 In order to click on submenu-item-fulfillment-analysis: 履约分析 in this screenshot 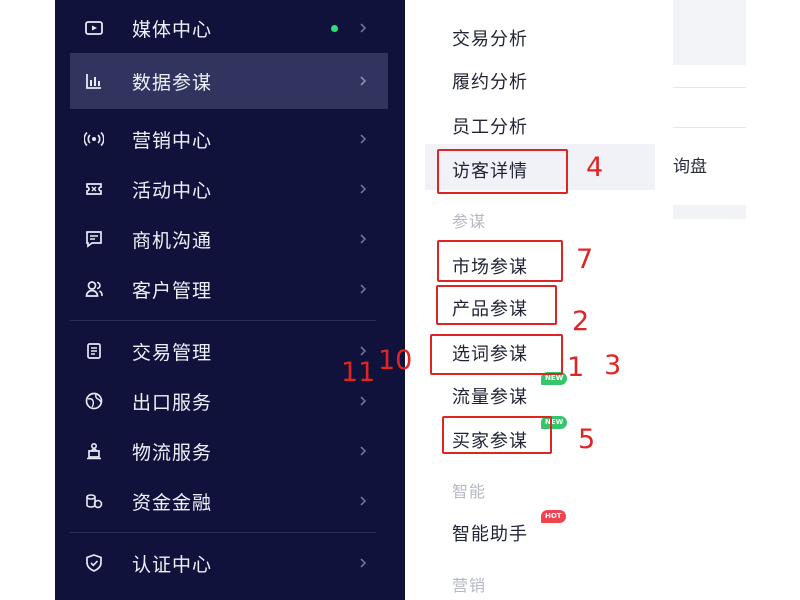, I will do `click(490, 81)`.